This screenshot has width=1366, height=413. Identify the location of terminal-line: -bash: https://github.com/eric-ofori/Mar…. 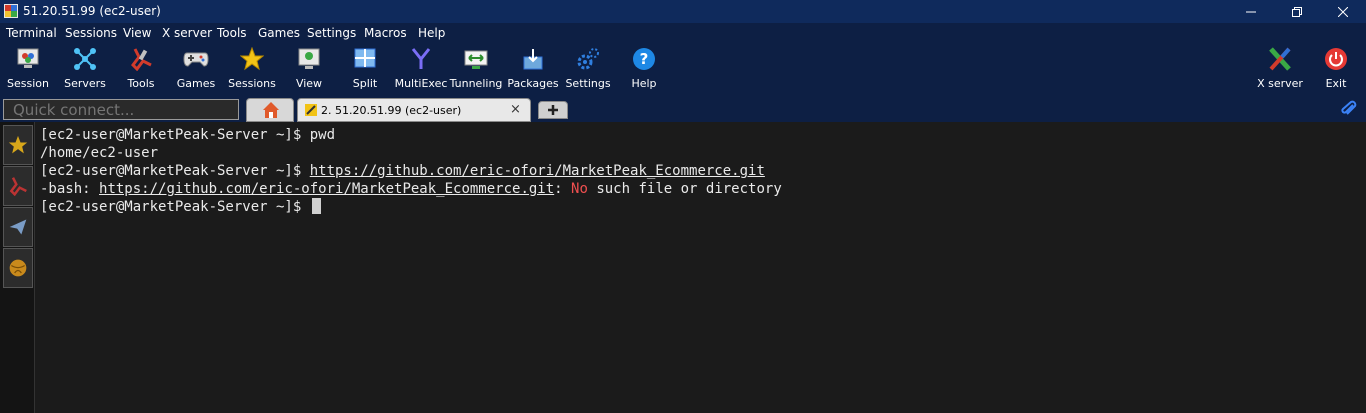
(411, 189).